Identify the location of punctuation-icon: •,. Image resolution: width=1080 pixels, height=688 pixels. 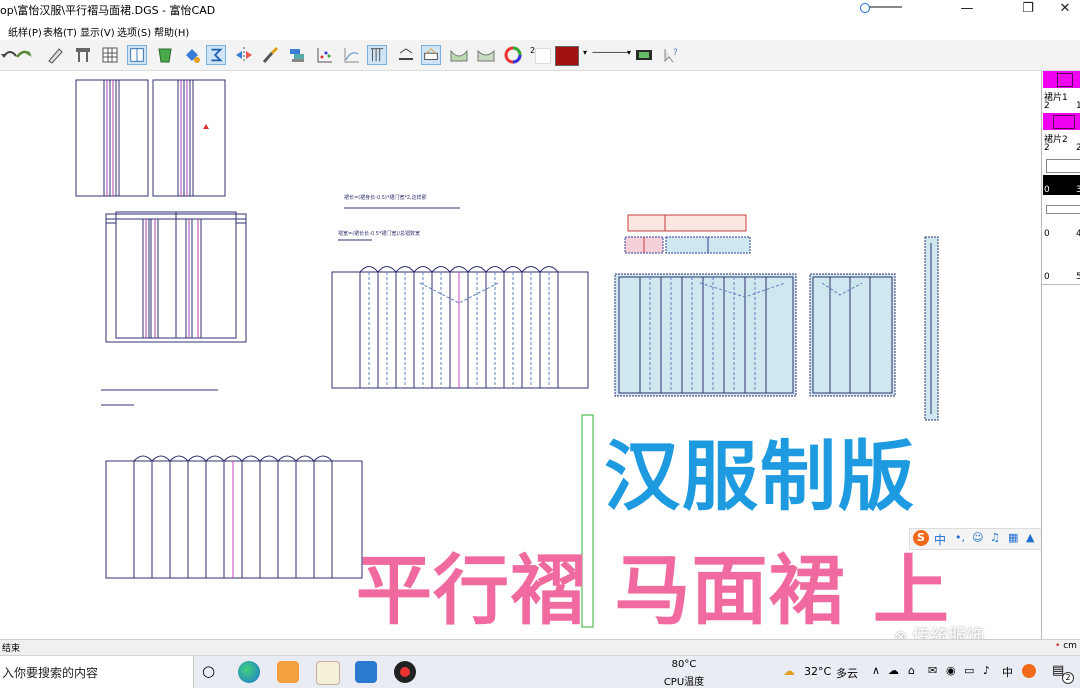
(960, 537).